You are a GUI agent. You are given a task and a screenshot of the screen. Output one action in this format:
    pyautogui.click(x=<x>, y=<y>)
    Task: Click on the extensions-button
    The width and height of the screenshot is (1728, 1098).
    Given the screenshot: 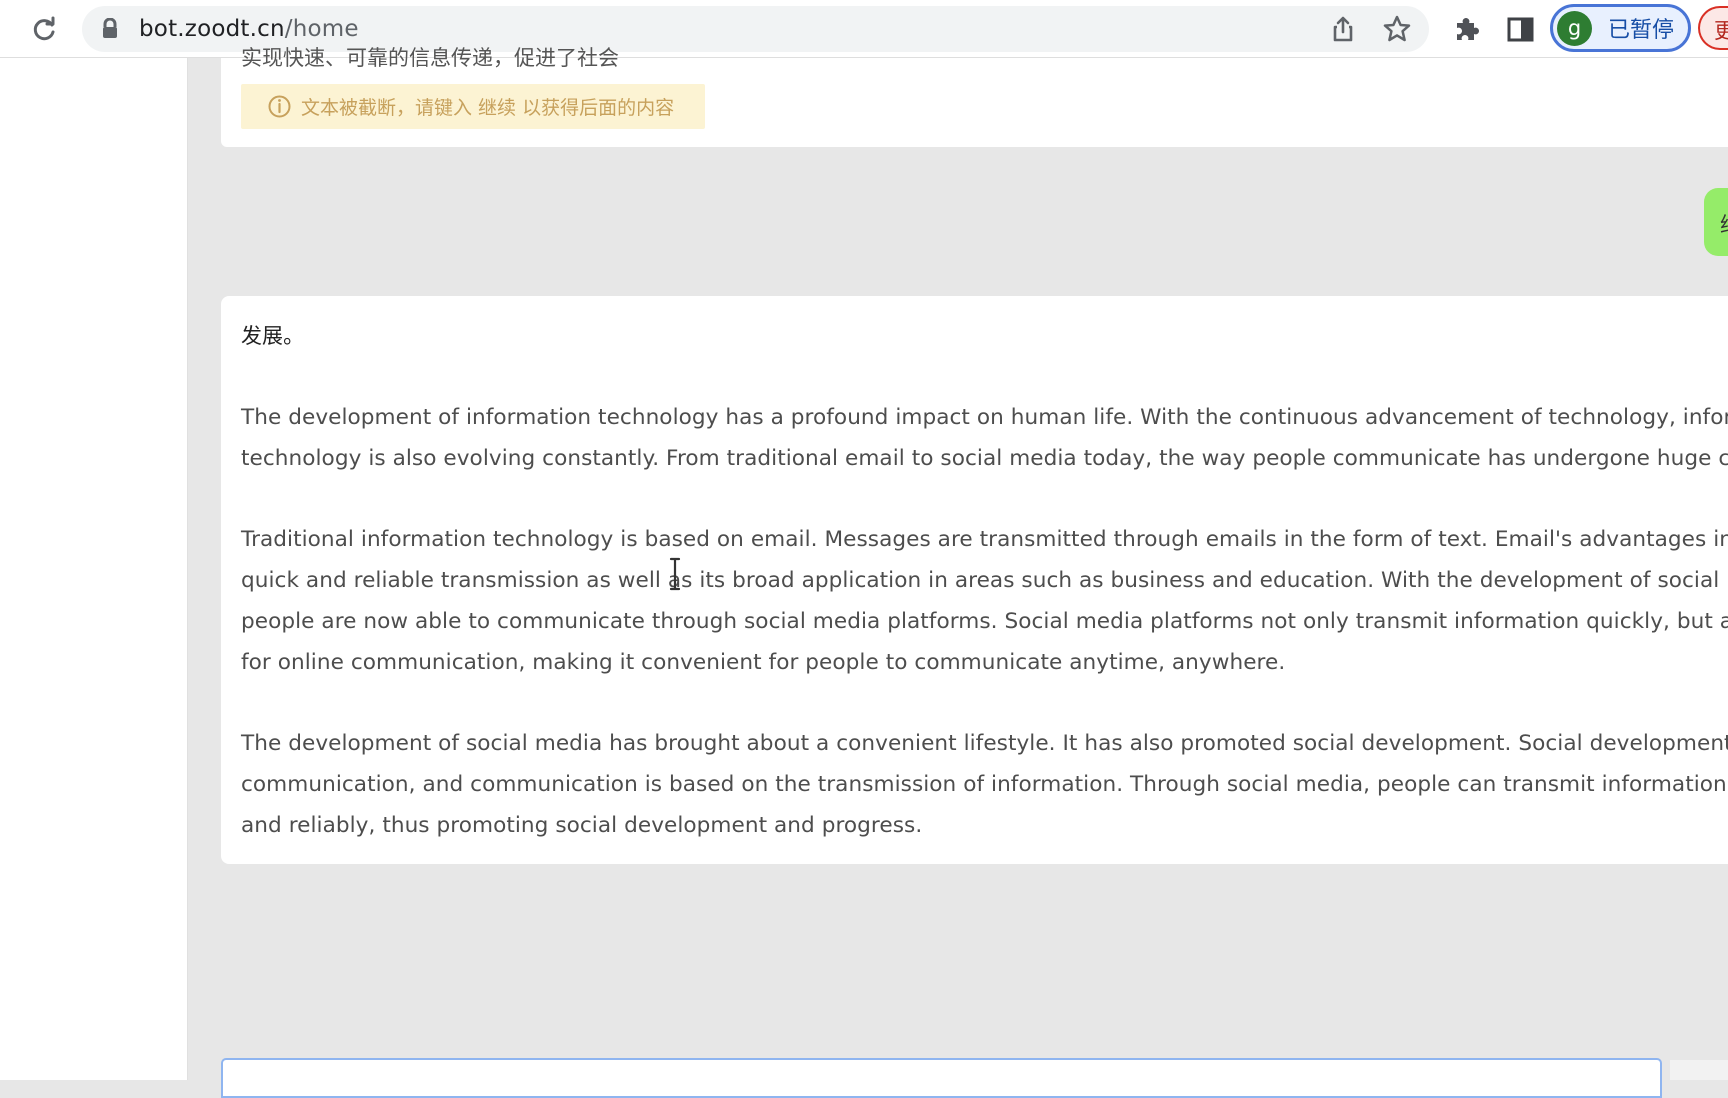 What is the action you would take?
    pyautogui.click(x=1466, y=29)
    